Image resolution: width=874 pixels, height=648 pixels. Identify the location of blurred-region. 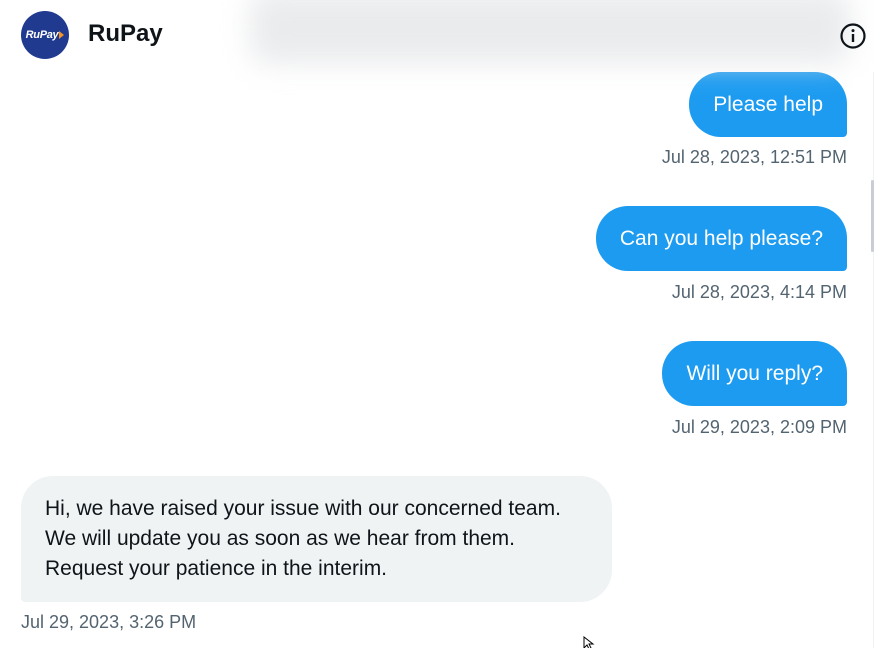
(550, 32).